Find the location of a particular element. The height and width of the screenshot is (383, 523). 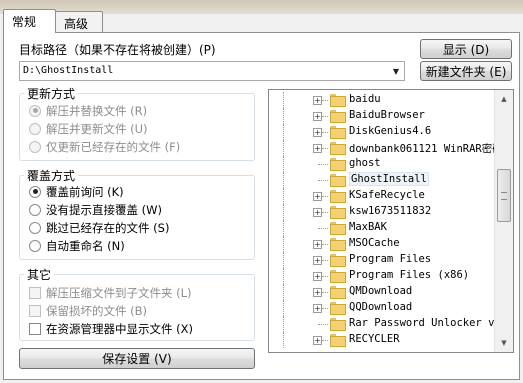

tree-item: MaxBAK is located at coordinates (382, 228).